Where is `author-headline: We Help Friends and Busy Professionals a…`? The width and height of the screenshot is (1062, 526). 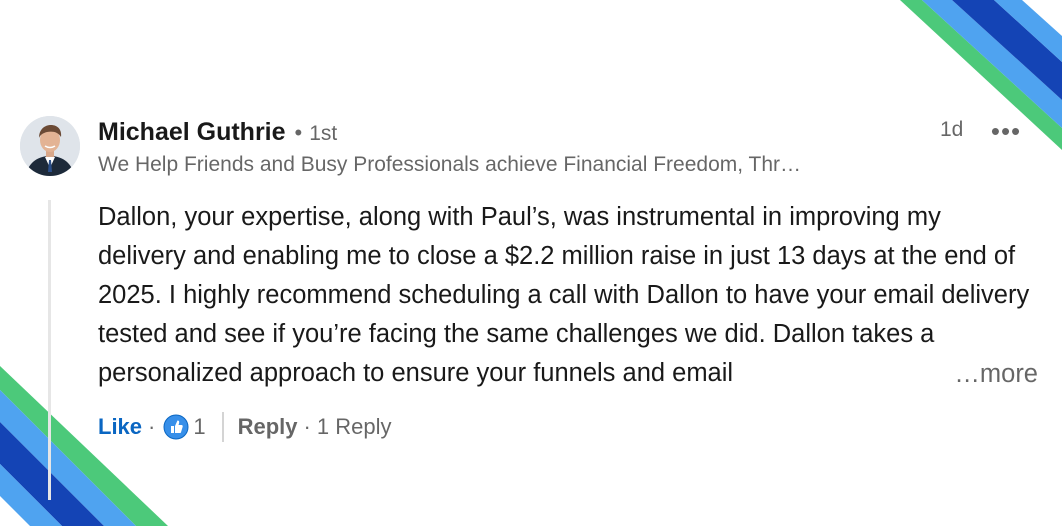
author-headline: We Help Friends and Busy Professionals a… is located at coordinates (450, 164).